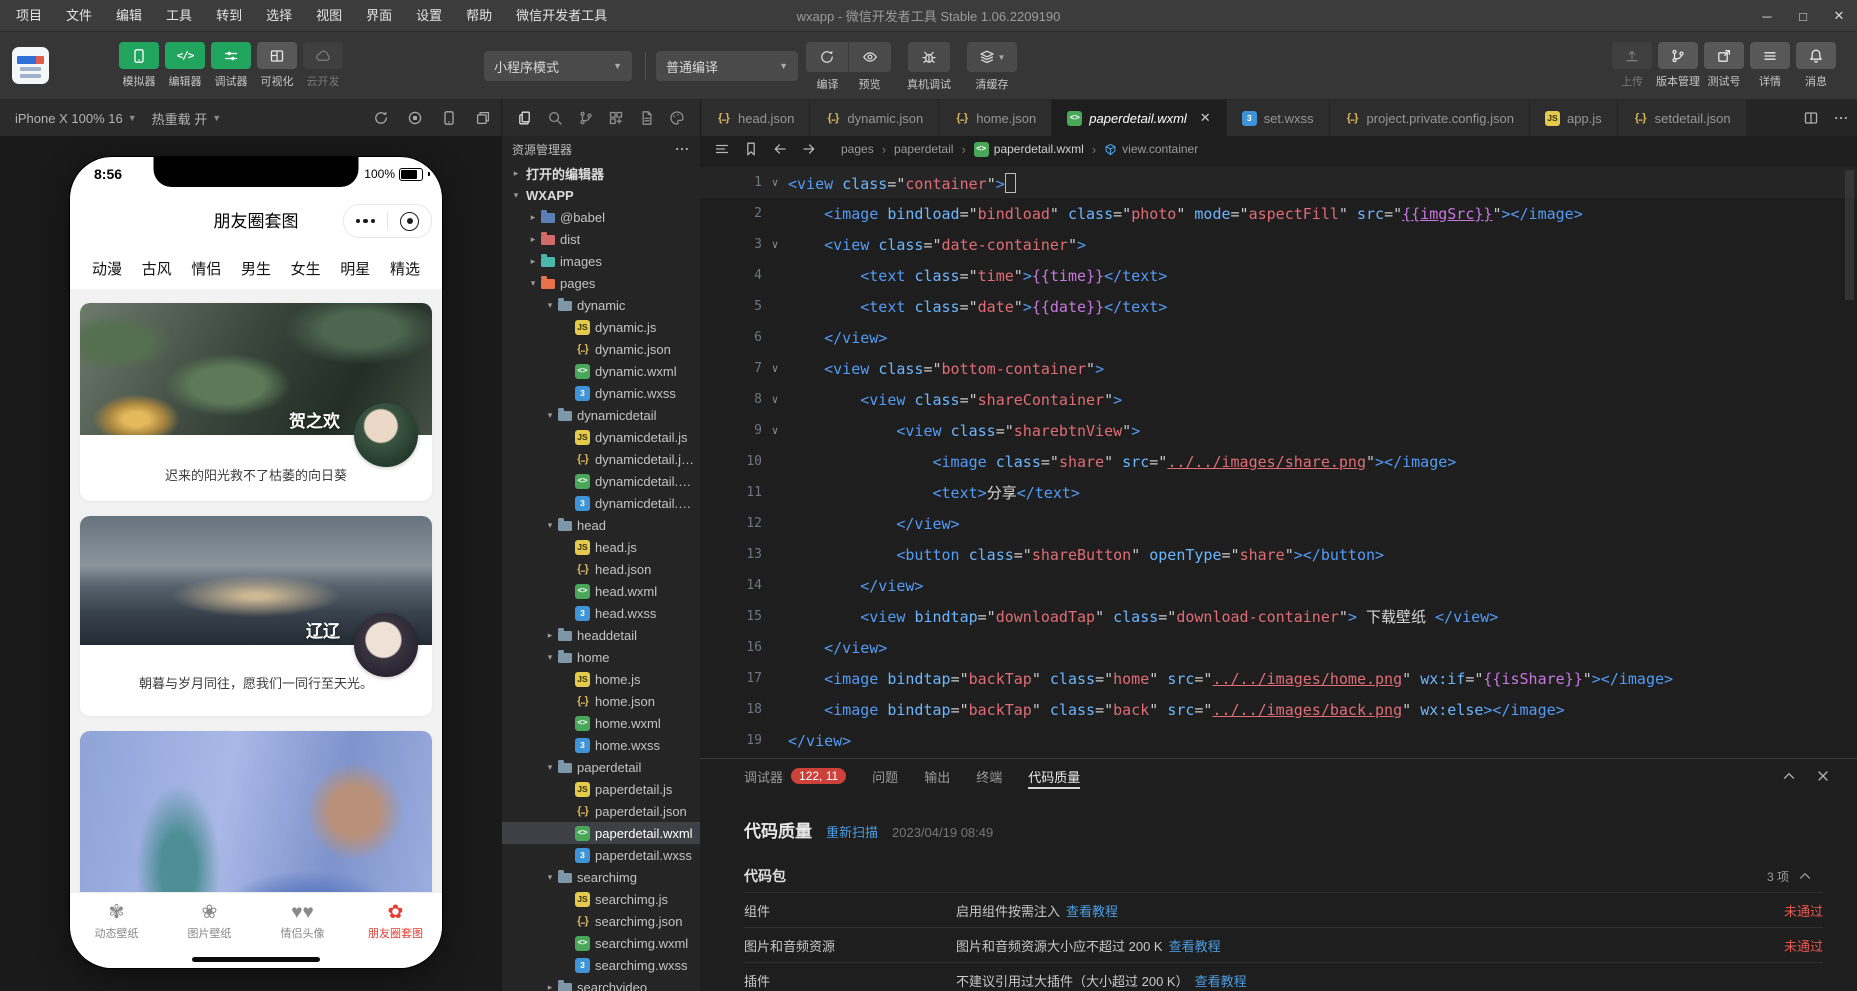 The width and height of the screenshot is (1857, 991). What do you see at coordinates (277, 60) in the screenshot?
I see `layout-toggle-button: 可视化` at bounding box center [277, 60].